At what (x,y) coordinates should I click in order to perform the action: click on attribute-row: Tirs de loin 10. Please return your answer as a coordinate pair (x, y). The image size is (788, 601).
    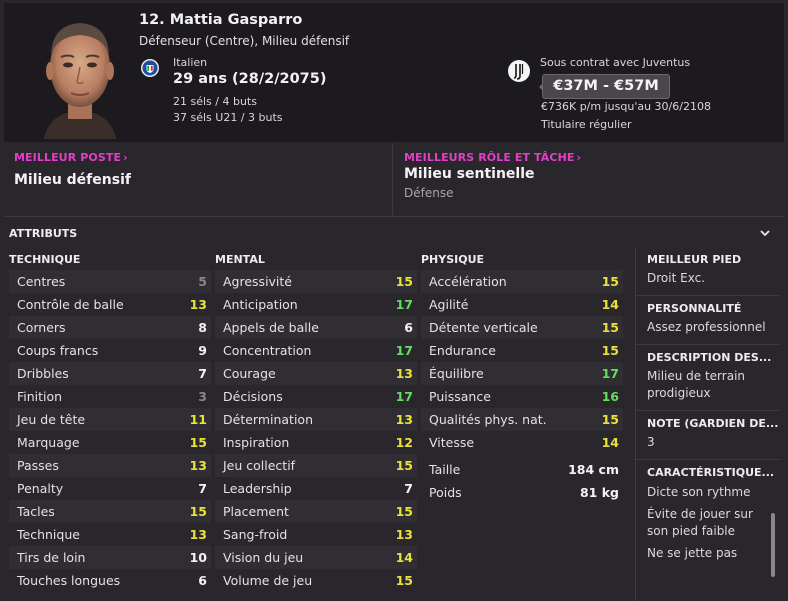
    Looking at the image, I should click on (110, 557).